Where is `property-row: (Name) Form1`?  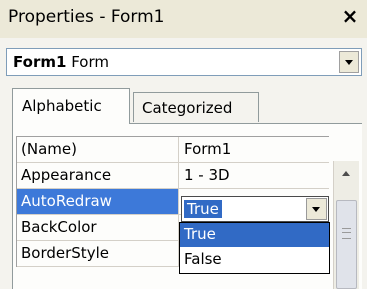
property-row: (Name) Form1 is located at coordinates (173, 150).